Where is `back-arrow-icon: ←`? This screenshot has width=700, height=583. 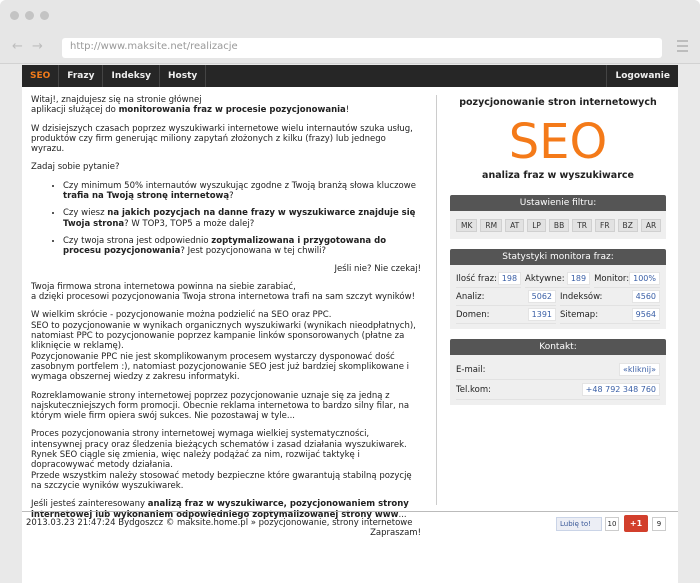
back-arrow-icon: ← is located at coordinates (17, 46).